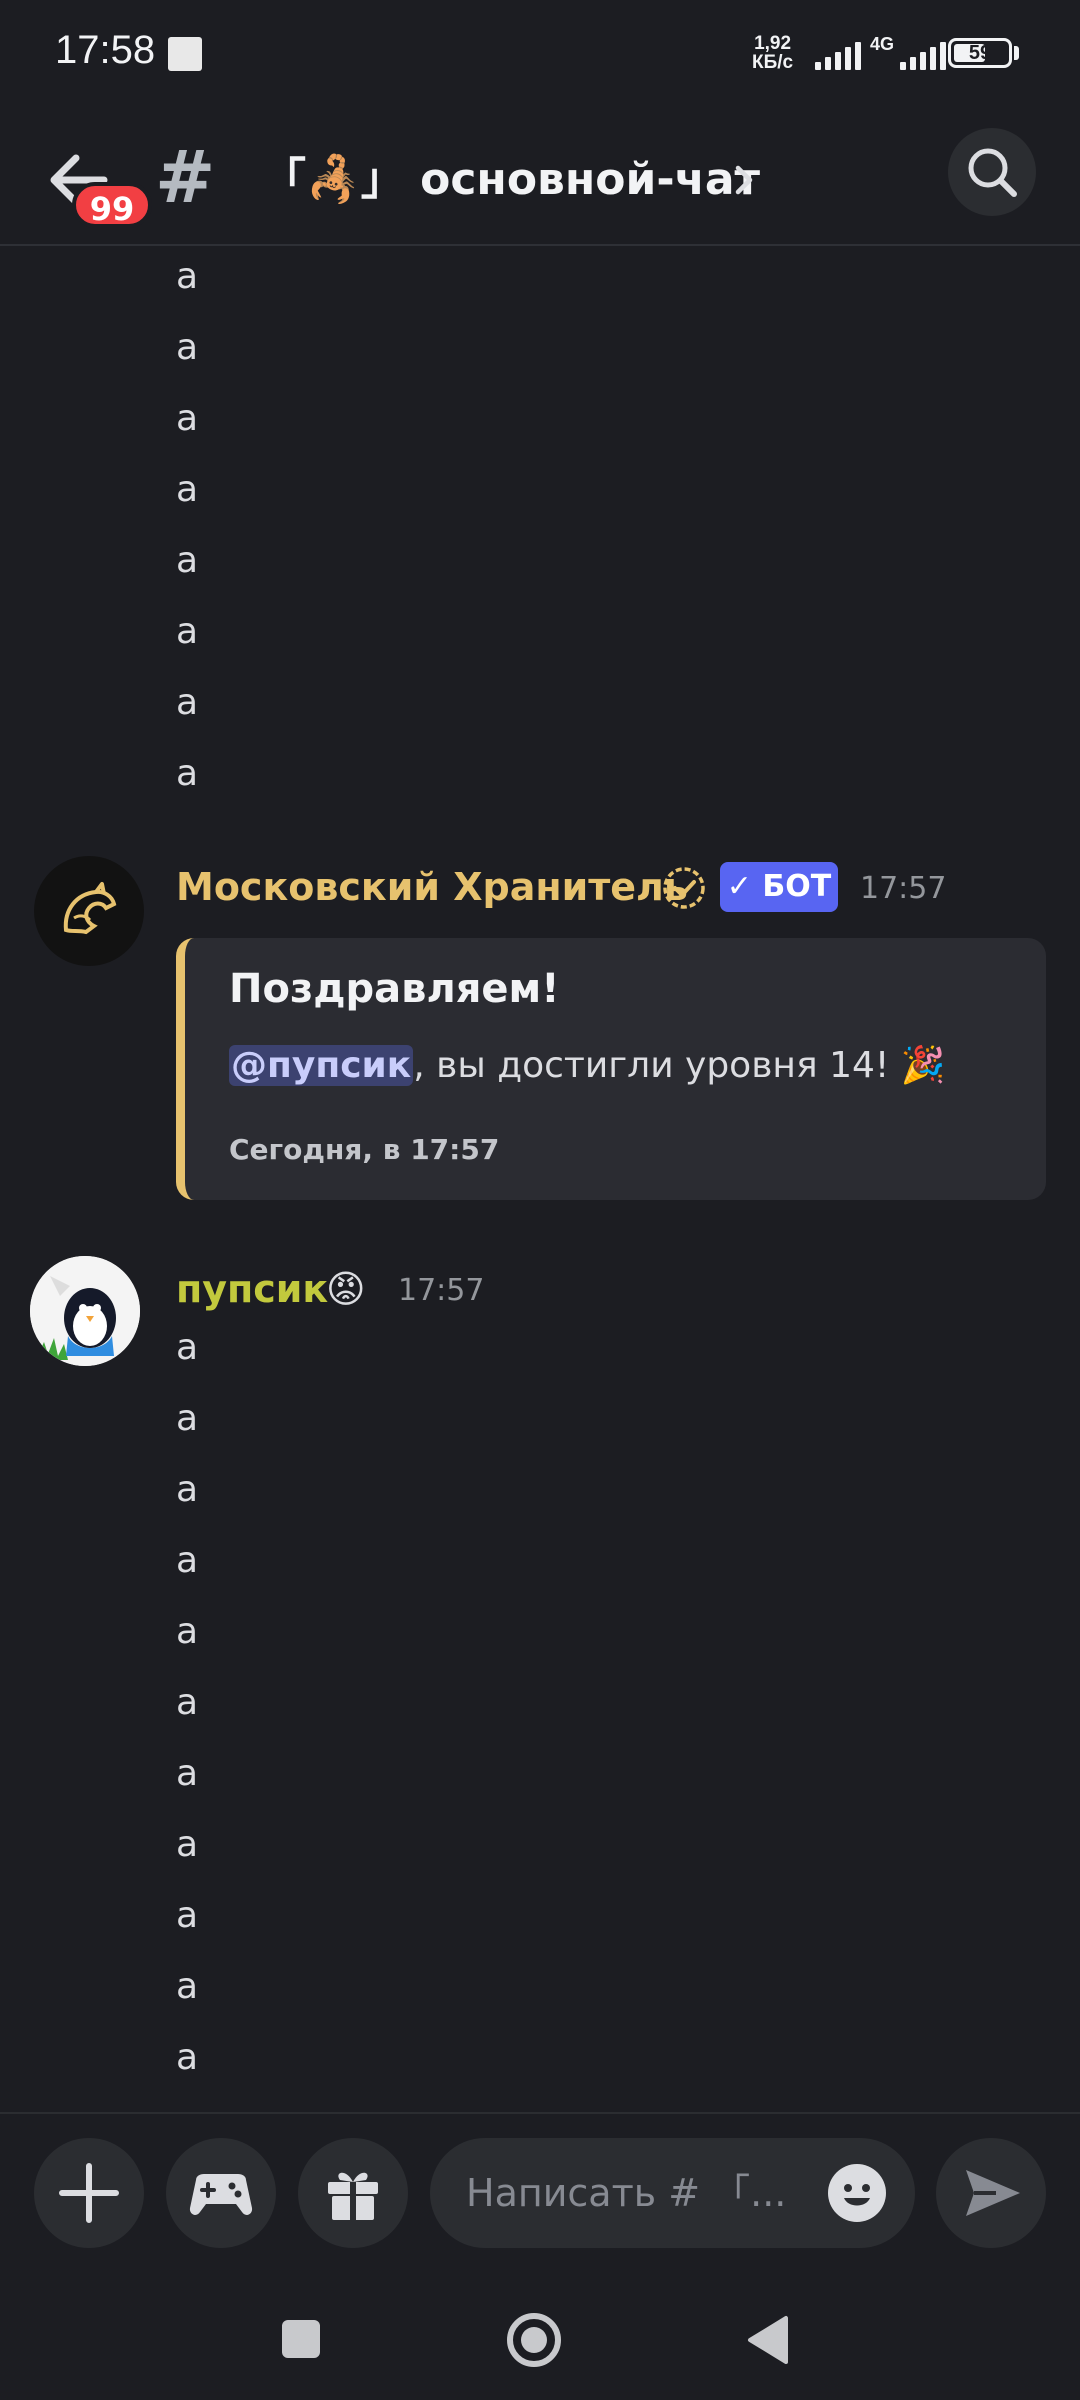  I want to click on emoji-icon, so click(857, 2193).